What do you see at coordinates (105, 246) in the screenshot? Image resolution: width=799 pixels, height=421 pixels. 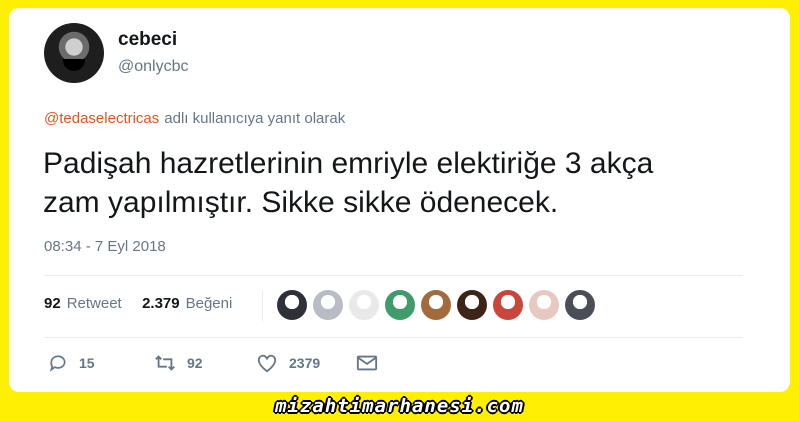 I see `tweet-timestamp: 08:34 - 7 Eyl 2018` at bounding box center [105, 246].